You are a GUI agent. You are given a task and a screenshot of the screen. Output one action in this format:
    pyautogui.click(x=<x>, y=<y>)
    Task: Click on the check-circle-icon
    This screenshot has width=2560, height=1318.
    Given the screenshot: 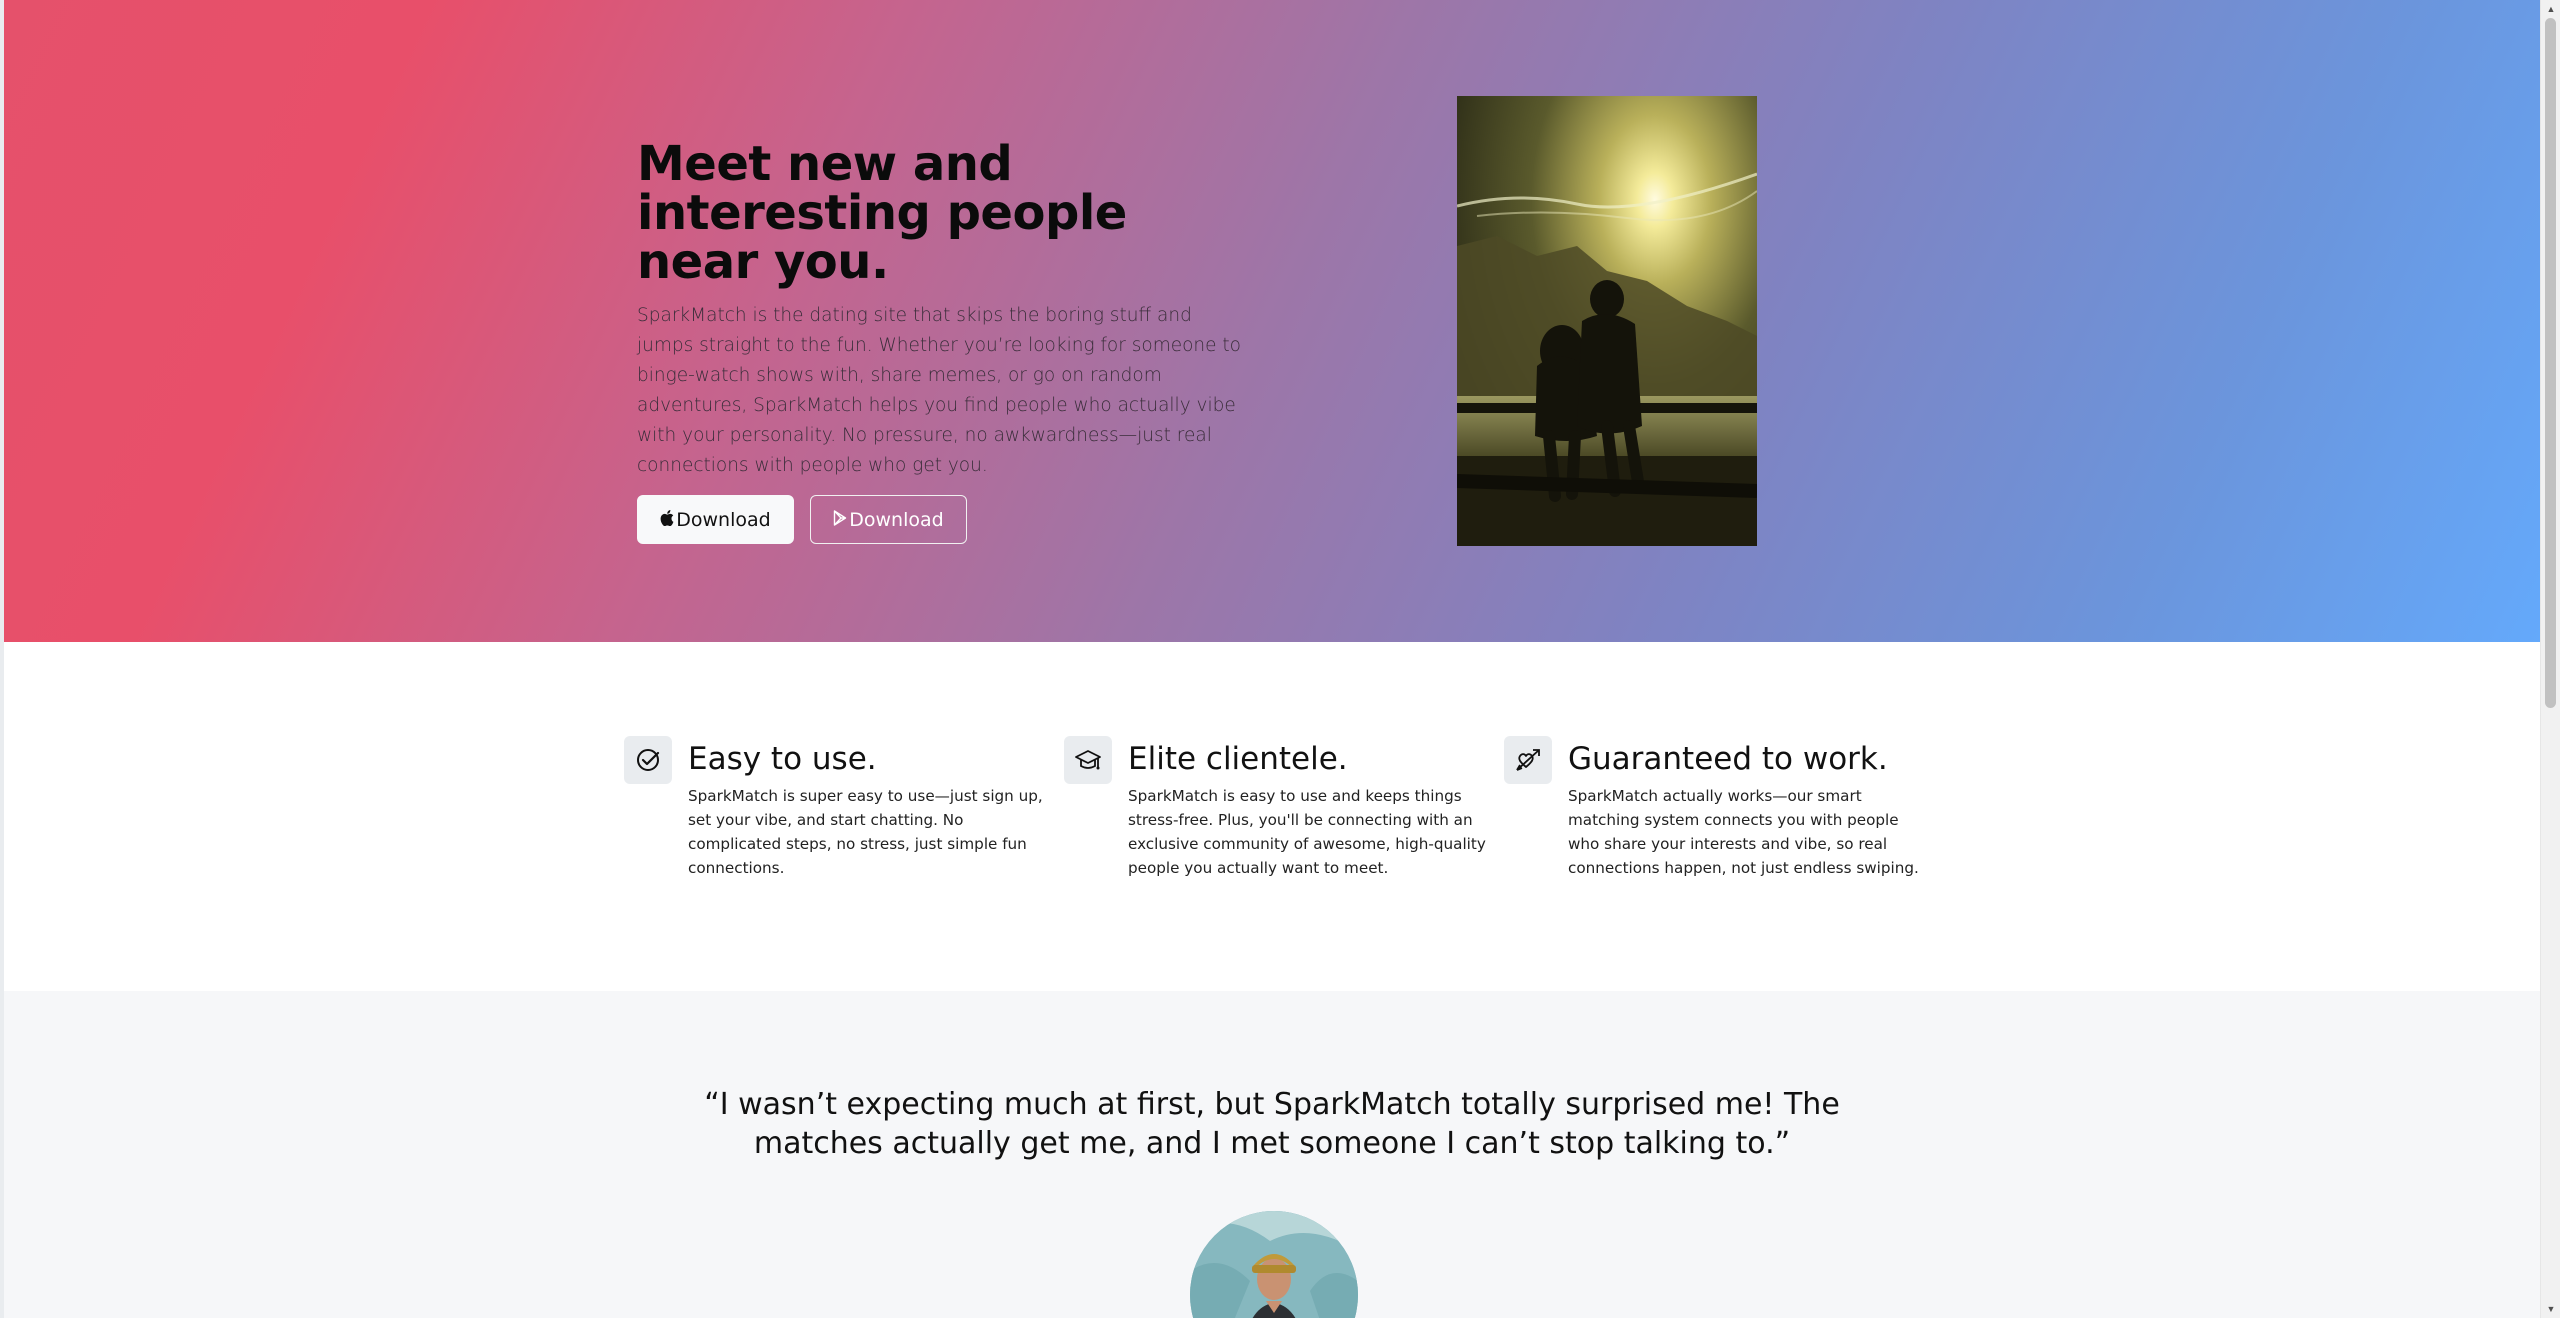 What is the action you would take?
    pyautogui.click(x=648, y=760)
    